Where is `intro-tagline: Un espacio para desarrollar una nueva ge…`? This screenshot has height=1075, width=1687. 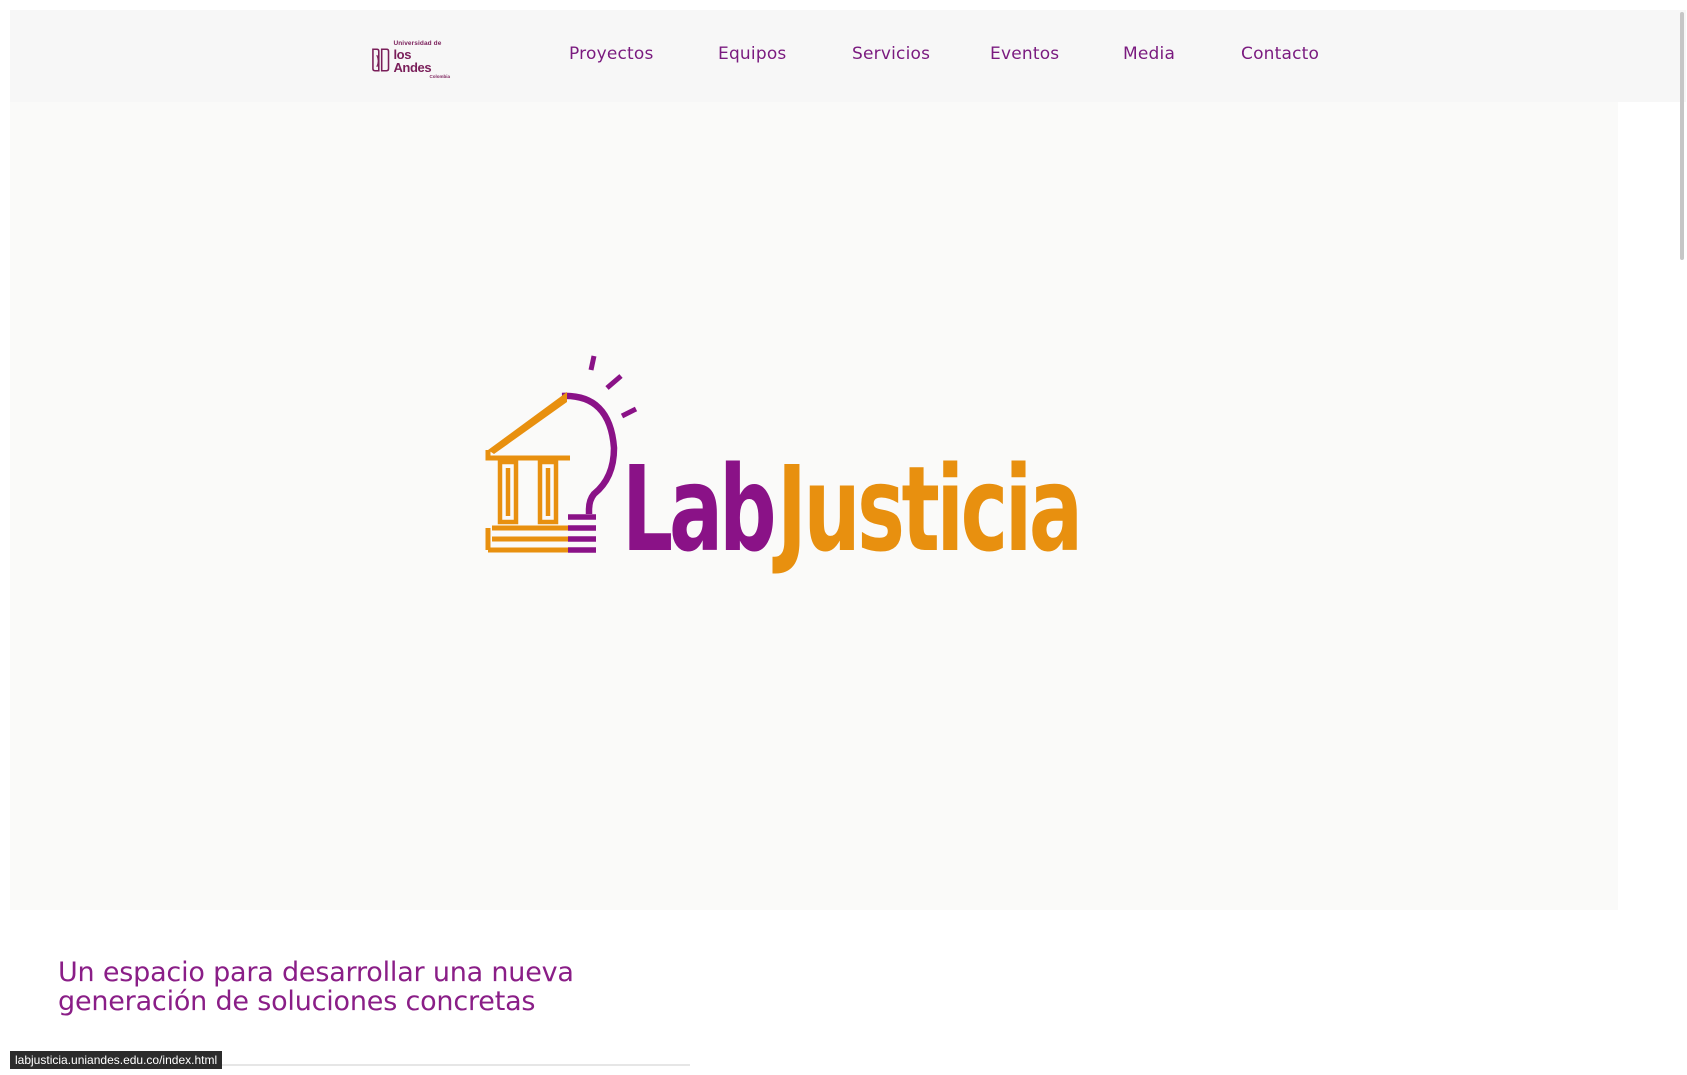
intro-tagline: Un espacio para desarrollar una nueva ge… is located at coordinates (378, 987).